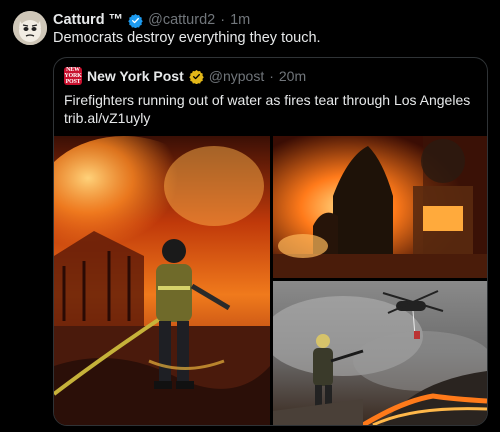 This screenshot has height=432, width=500. I want to click on verified-gold-badge-icon, so click(196, 76).